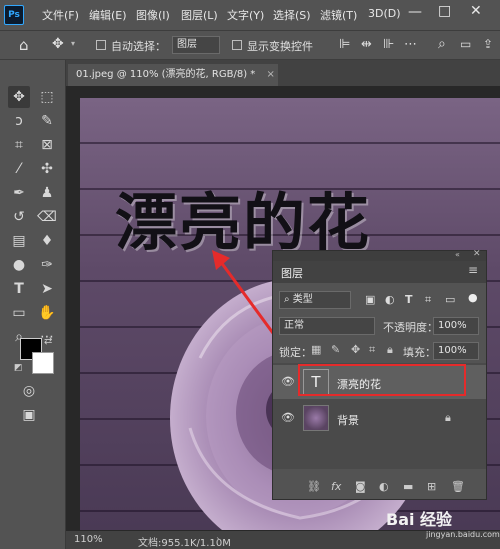  Describe the element at coordinates (408, 486) in the screenshot. I see `new-group-icon: ▬` at that location.